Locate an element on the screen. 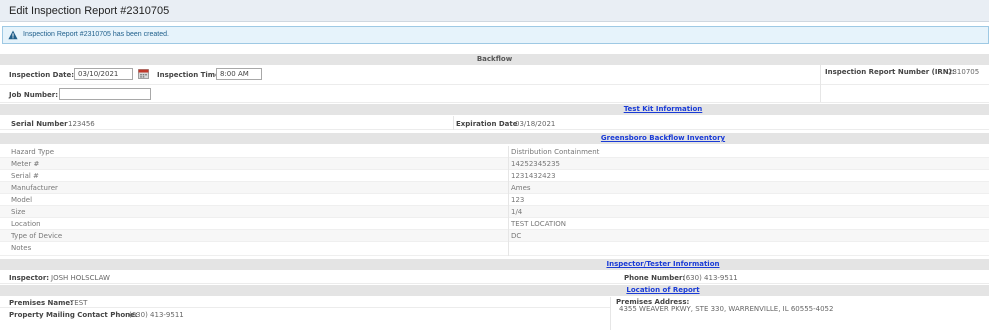  location-of-report-link: Location of Report is located at coordinates (662, 290).